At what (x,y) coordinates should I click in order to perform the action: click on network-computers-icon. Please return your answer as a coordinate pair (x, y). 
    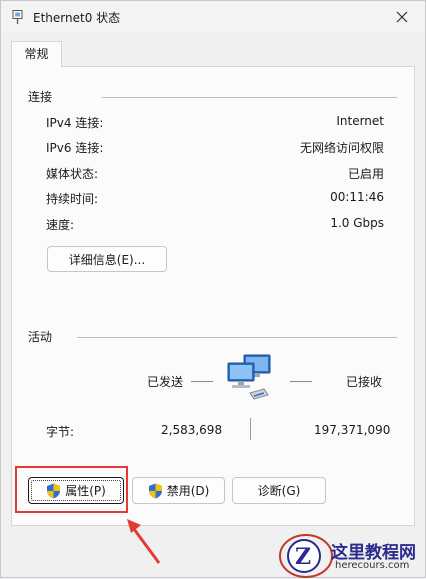
    Looking at the image, I should click on (249, 377).